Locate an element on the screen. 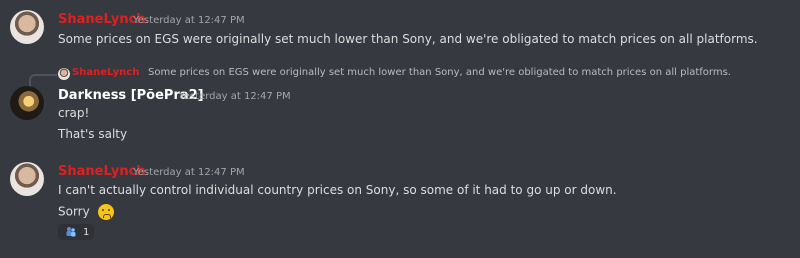 This screenshot has width=800, height=258. frowning-face-icon is located at coordinates (105, 212).